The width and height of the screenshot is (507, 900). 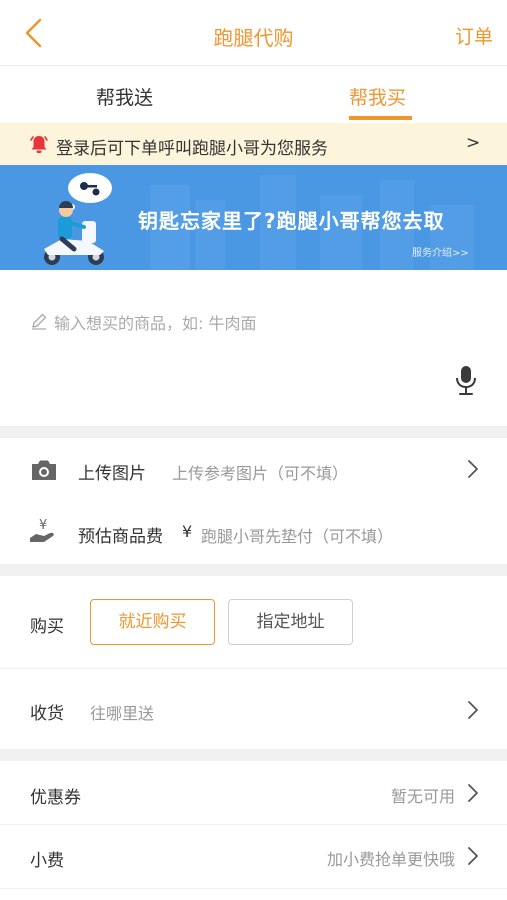 What do you see at coordinates (253, 709) in the screenshot?
I see `delivery-address-row: 收货 往哪里送` at bounding box center [253, 709].